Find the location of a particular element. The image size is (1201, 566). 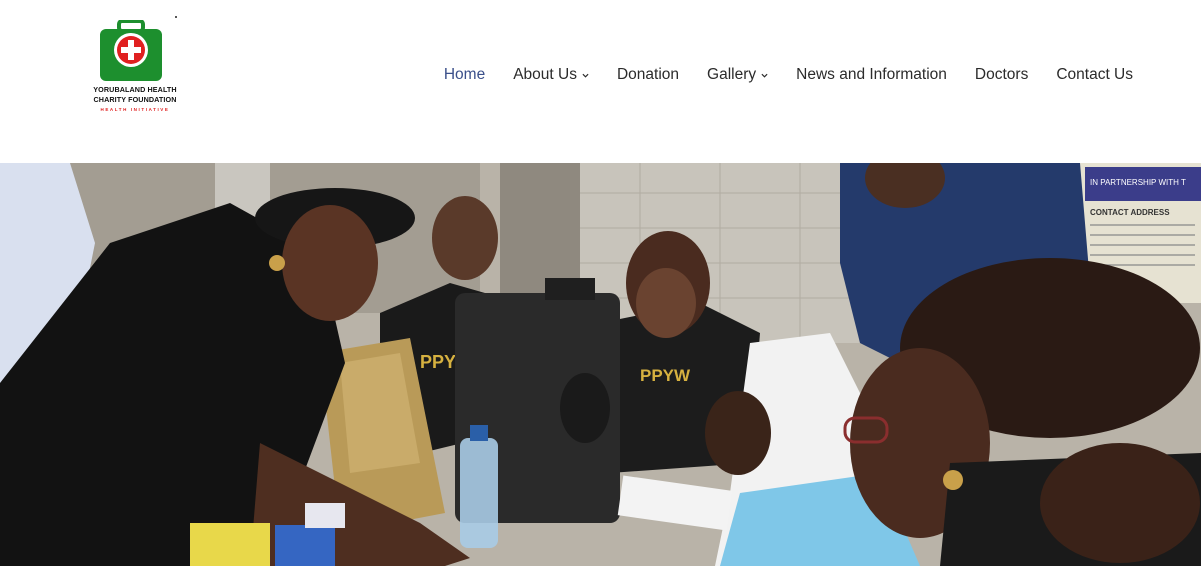

nav-item-doctors: Doctors is located at coordinates (1001, 75).